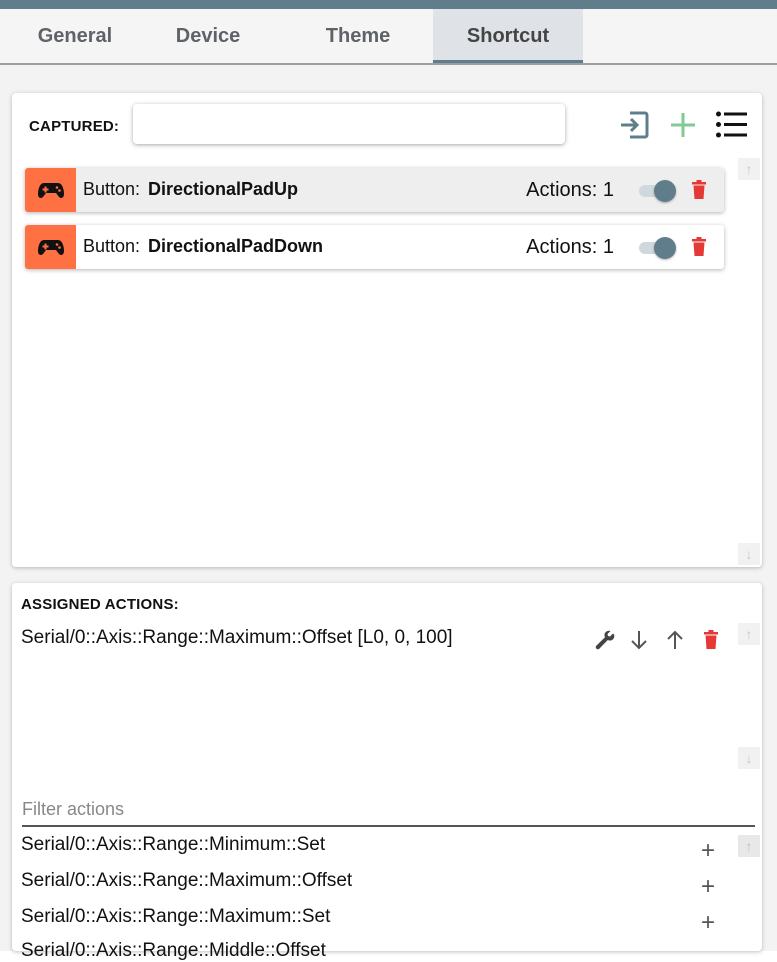 The width and height of the screenshot is (777, 962). What do you see at coordinates (173, 845) in the screenshot?
I see `available-action-item: Serial/0::Axis::Range::Minimum::Set` at bounding box center [173, 845].